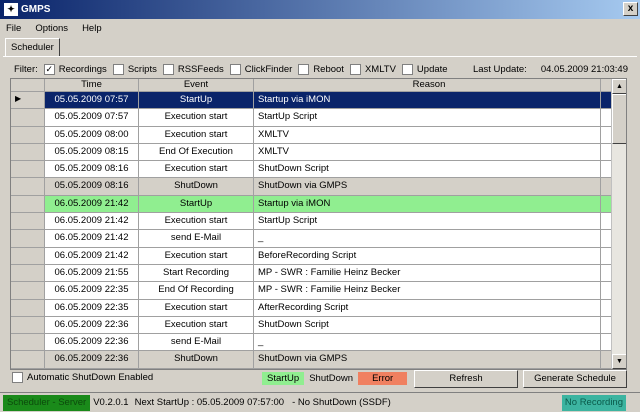 Image resolution: width=640 pixels, height=412 pixels. I want to click on filter-xmltv: XMLTV, so click(370, 69).